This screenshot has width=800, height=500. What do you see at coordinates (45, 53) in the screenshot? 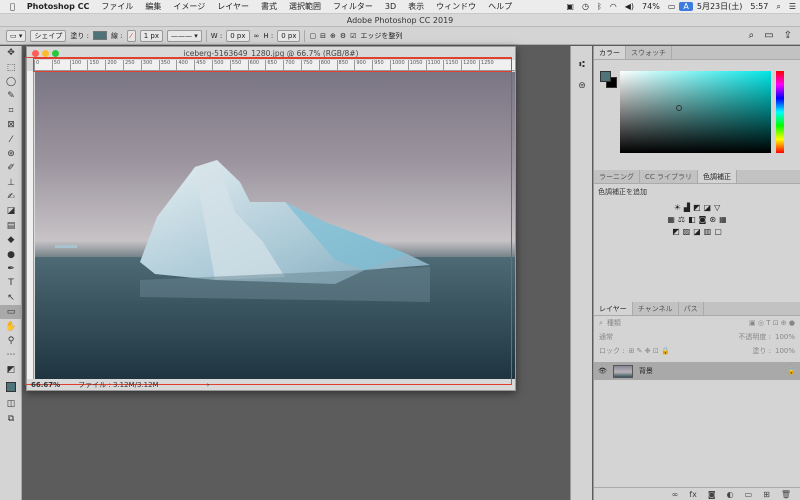
I see `minimize-icon` at bounding box center [45, 53].